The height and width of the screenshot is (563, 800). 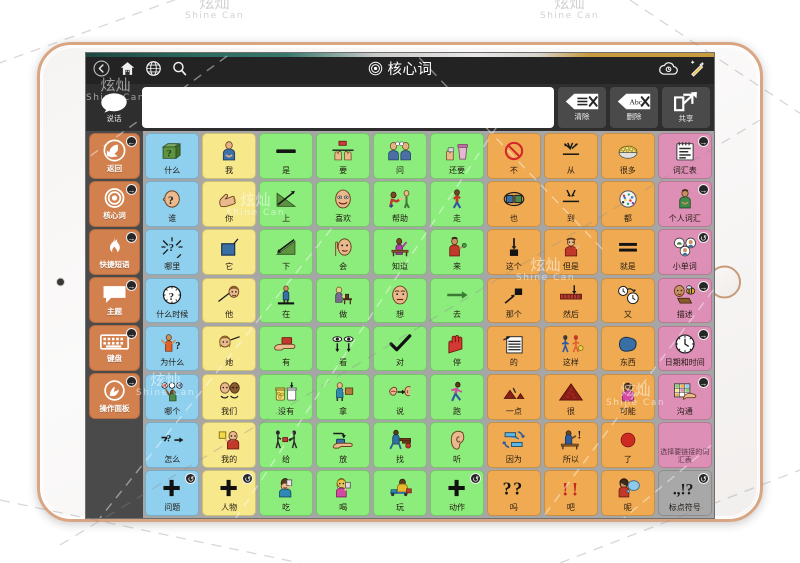 What do you see at coordinates (229, 396) in the screenshot?
I see `grid-cell-51: 我们` at bounding box center [229, 396].